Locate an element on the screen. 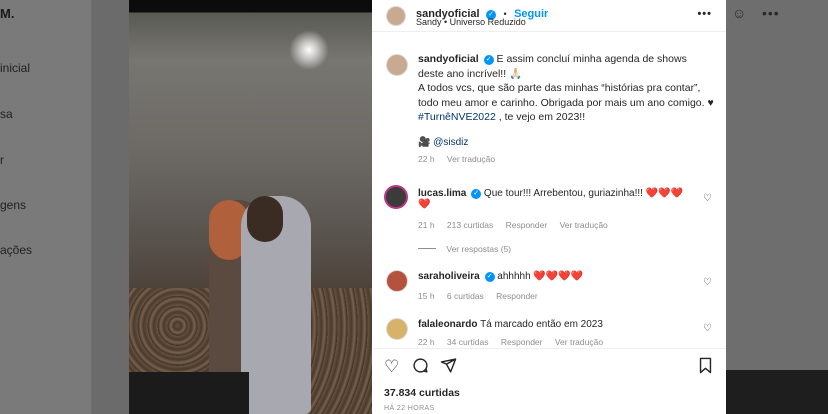 The image size is (828, 414). credit-row: 🎥 @sisdiz is located at coordinates (566, 142).